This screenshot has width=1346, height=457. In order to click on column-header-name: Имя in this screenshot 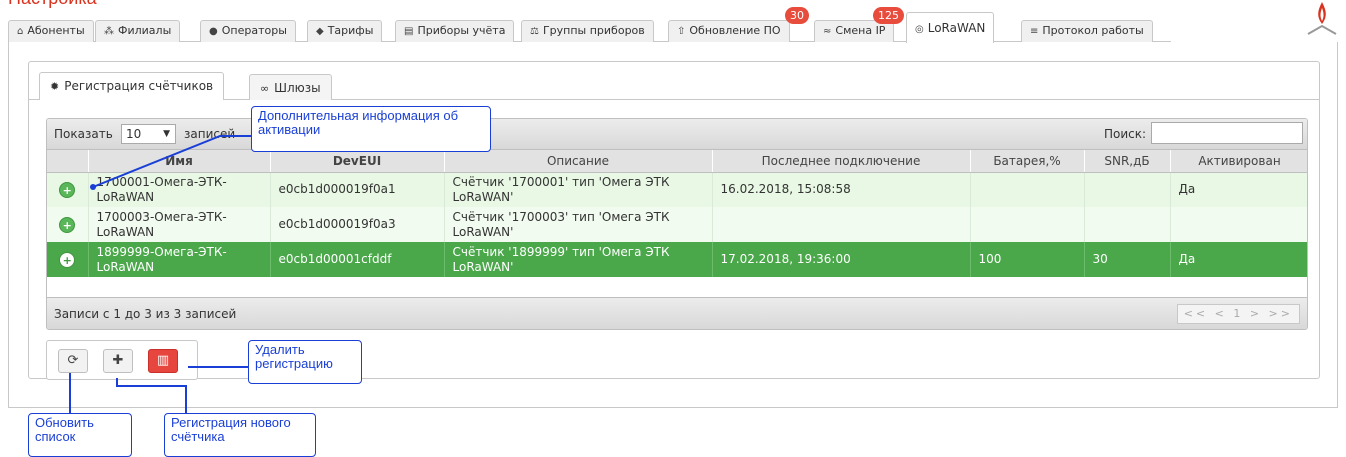, I will do `click(179, 161)`.